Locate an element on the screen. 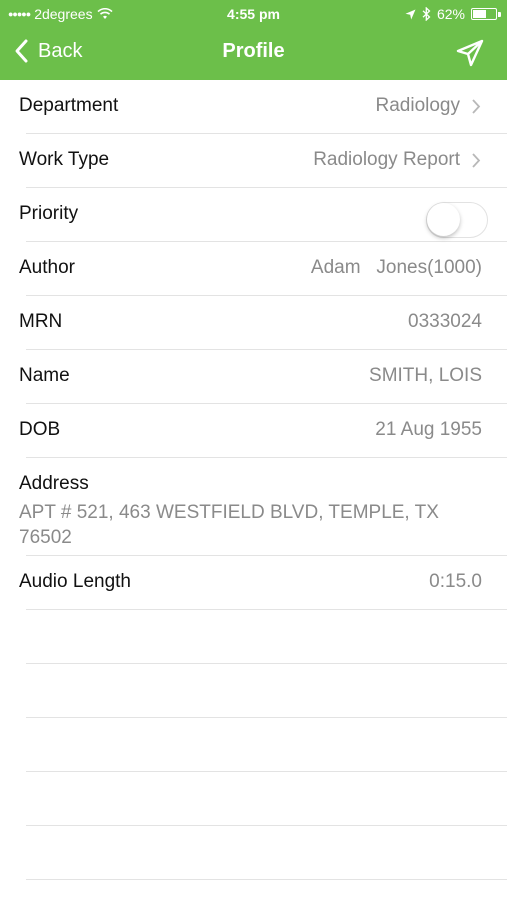 This screenshot has height=900, width=507. work-type-label: Work Type is located at coordinates (64, 159).